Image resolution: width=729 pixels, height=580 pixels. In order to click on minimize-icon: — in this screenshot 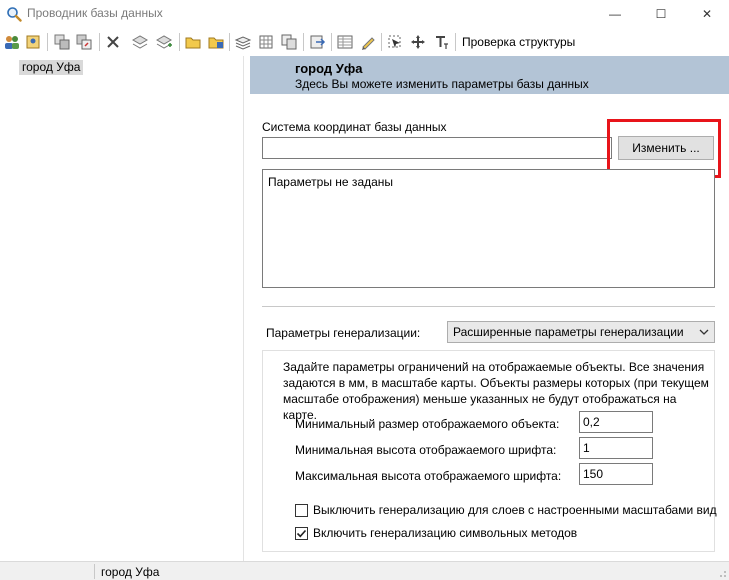, I will do `click(615, 14)`.